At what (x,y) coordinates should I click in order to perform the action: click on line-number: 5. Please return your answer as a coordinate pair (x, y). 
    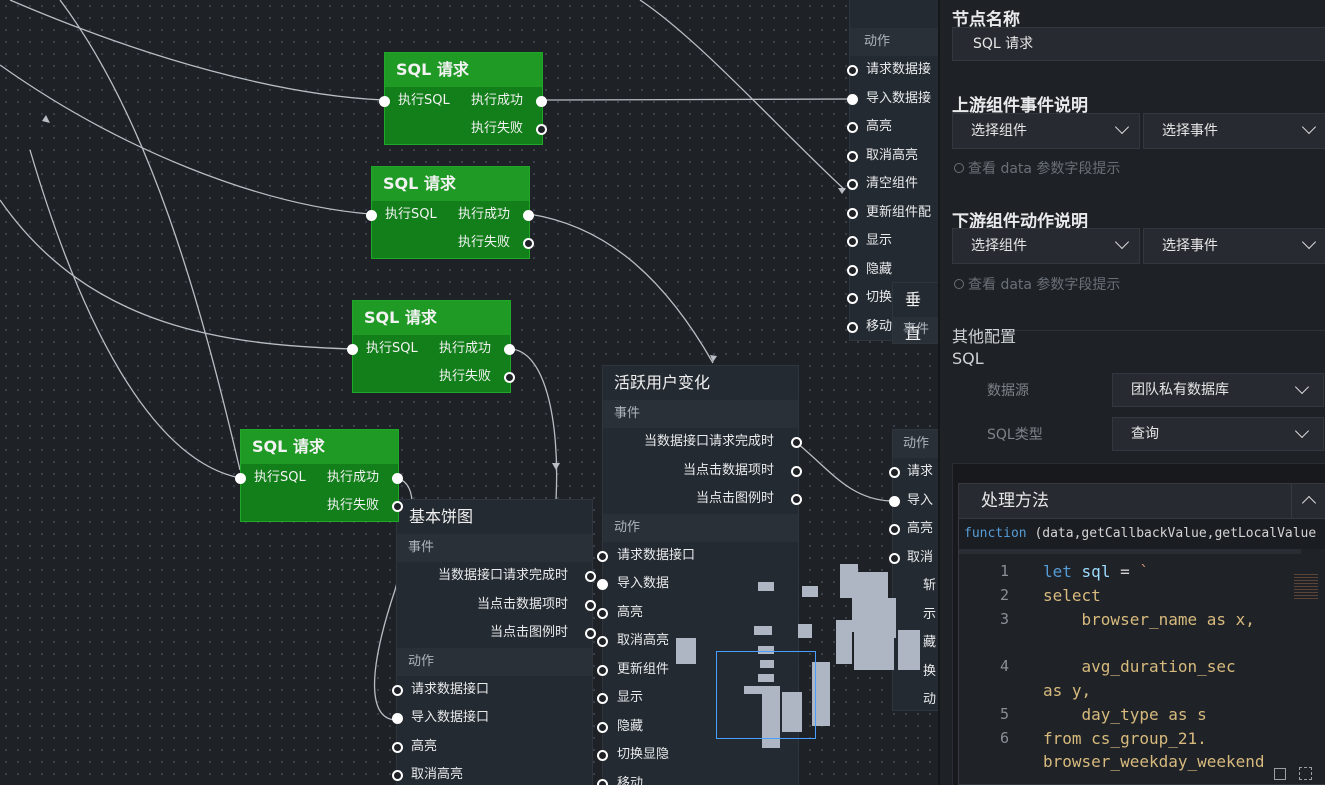
    Looking at the image, I should click on (1004, 713).